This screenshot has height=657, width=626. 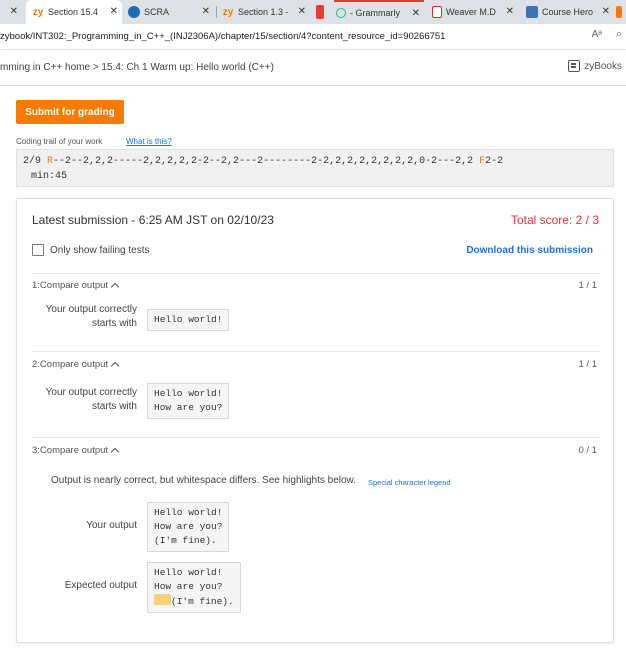 I want to click on test-2-title: 2:Compare output, so click(x=70, y=364).